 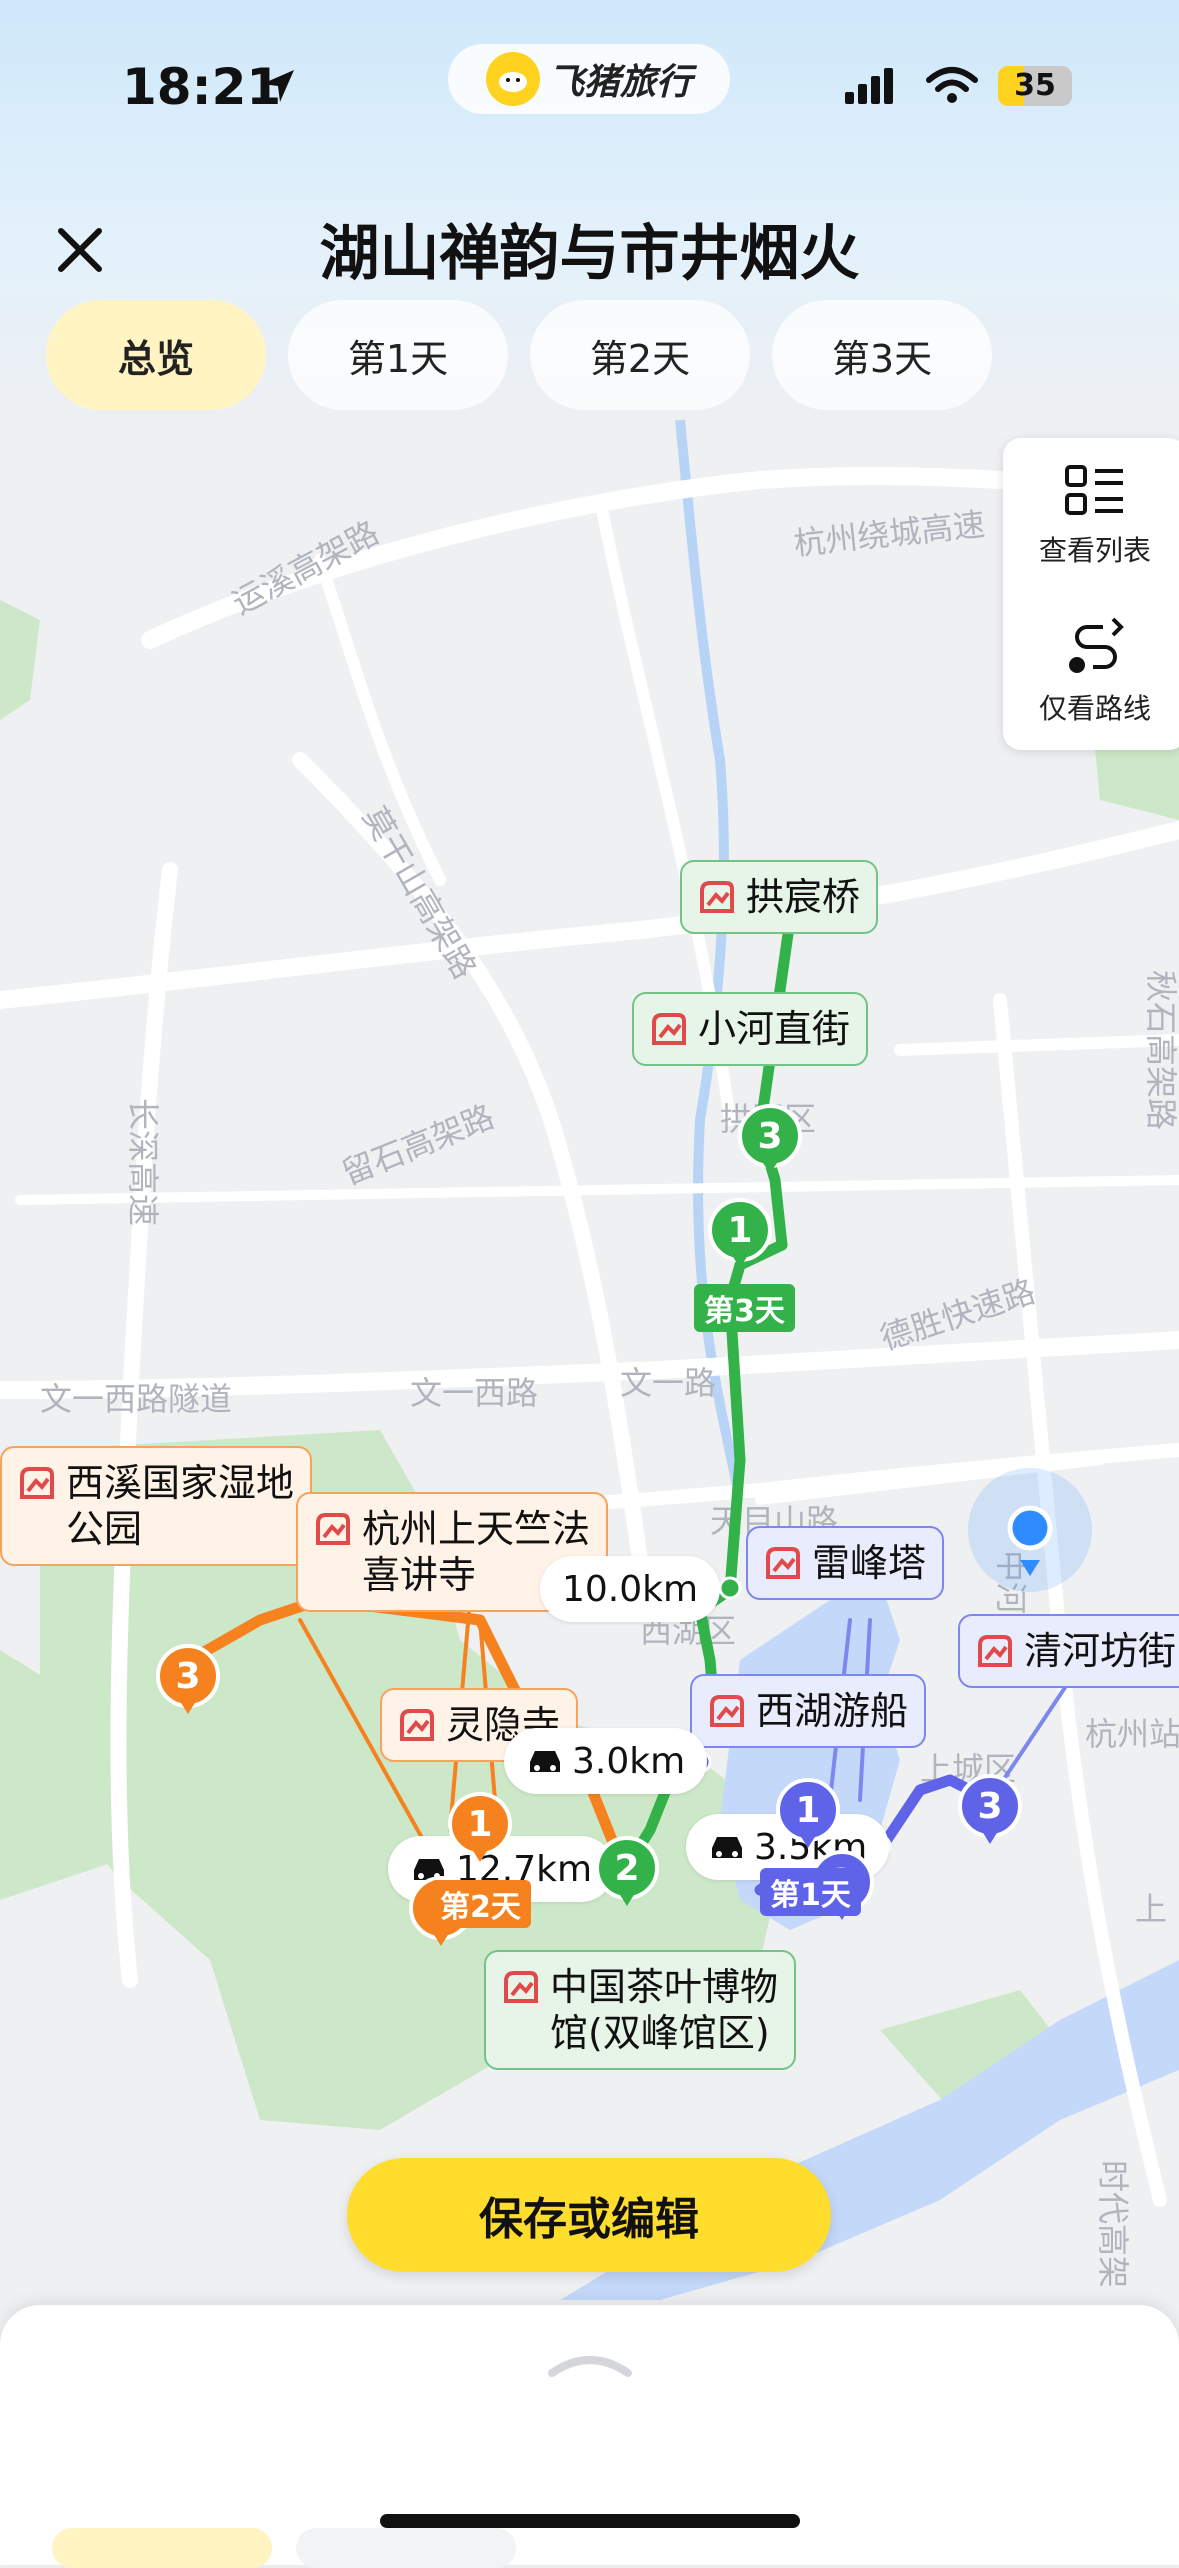 I want to click on save-or-edit-button: 保存或编辑, so click(x=589, y=2215).